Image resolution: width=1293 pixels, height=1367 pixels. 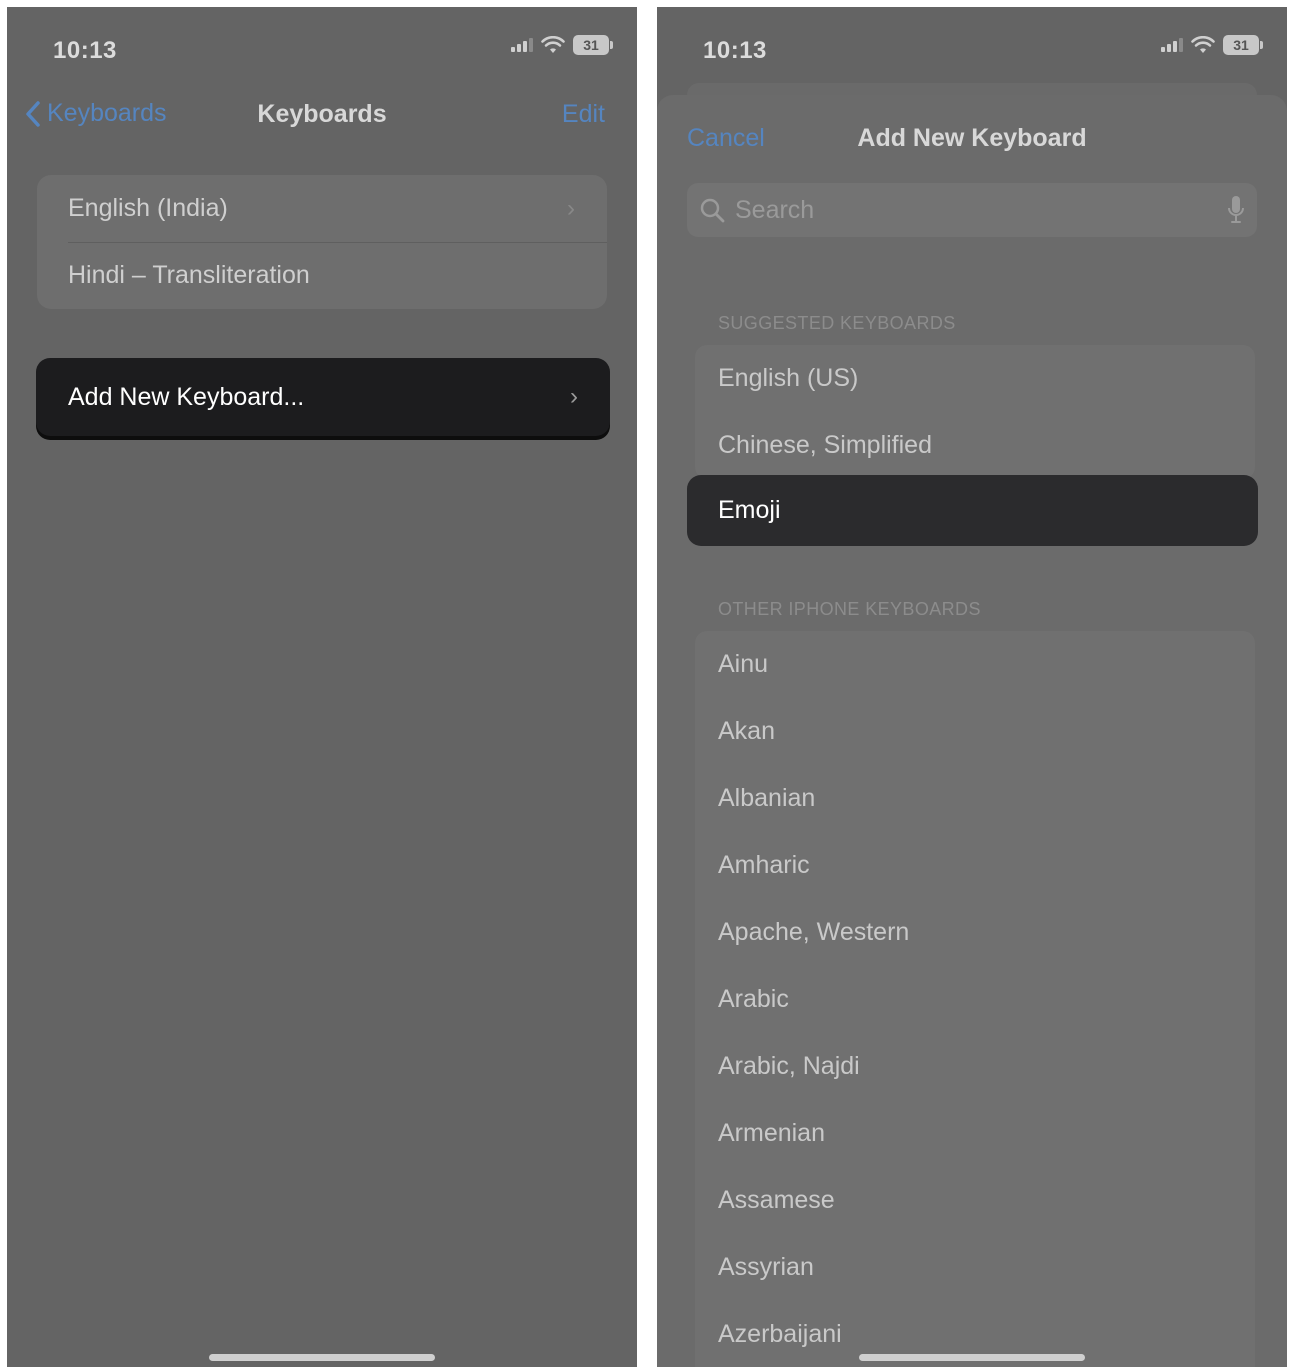 I want to click on suggested-keyboards-header: SUGGESTED KEYBOARDS, so click(x=837, y=323).